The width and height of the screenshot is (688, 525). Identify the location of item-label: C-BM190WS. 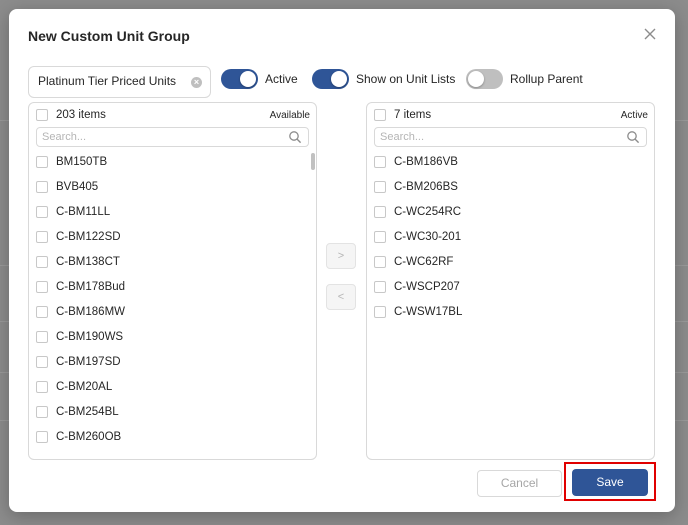
(90, 337).